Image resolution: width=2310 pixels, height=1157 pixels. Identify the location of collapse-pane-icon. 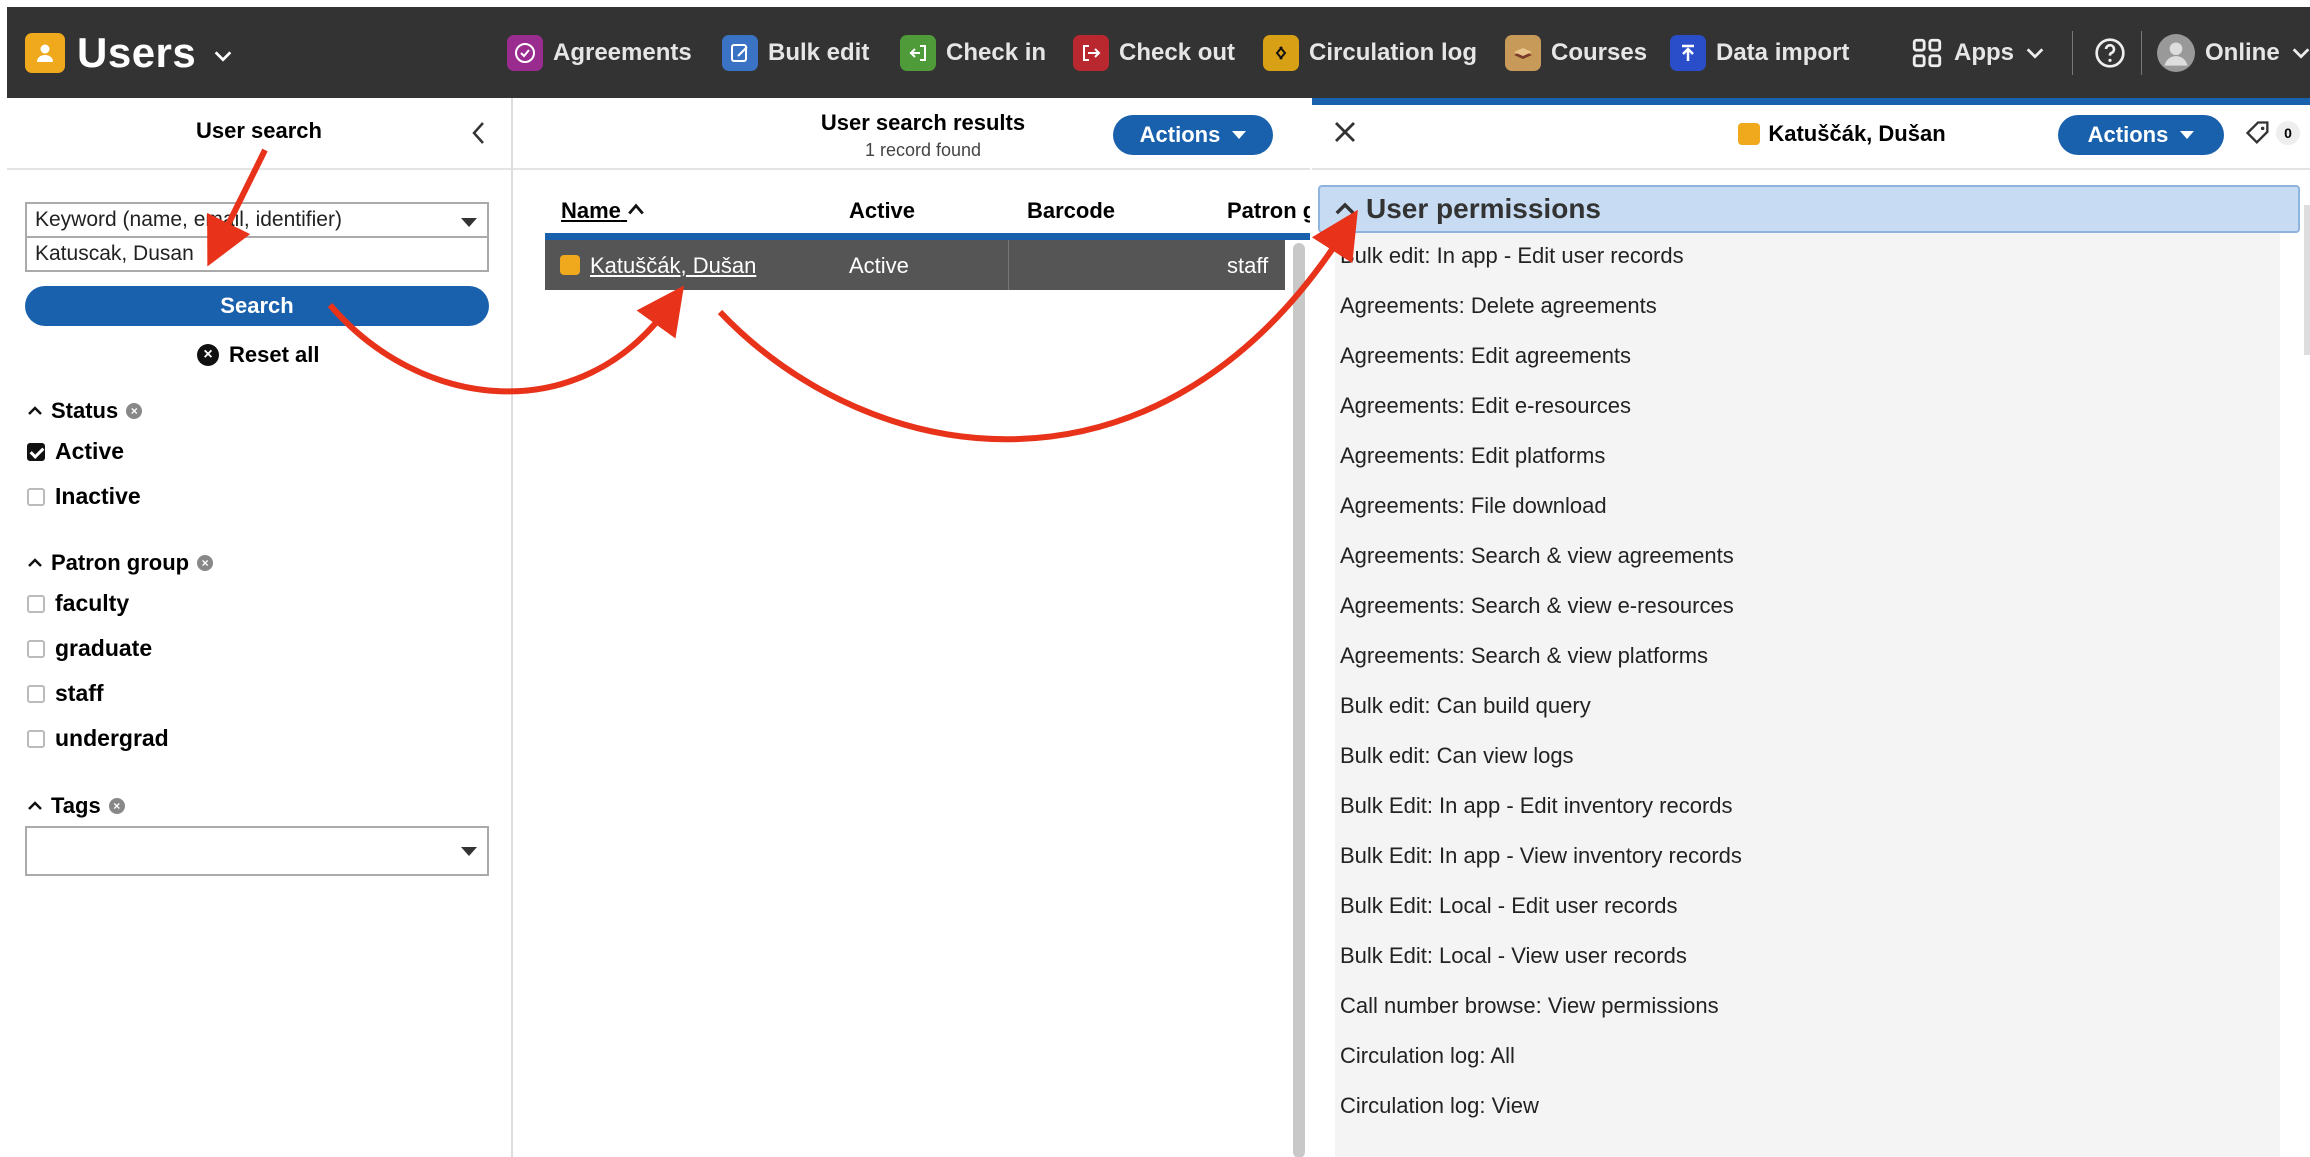
(479, 133).